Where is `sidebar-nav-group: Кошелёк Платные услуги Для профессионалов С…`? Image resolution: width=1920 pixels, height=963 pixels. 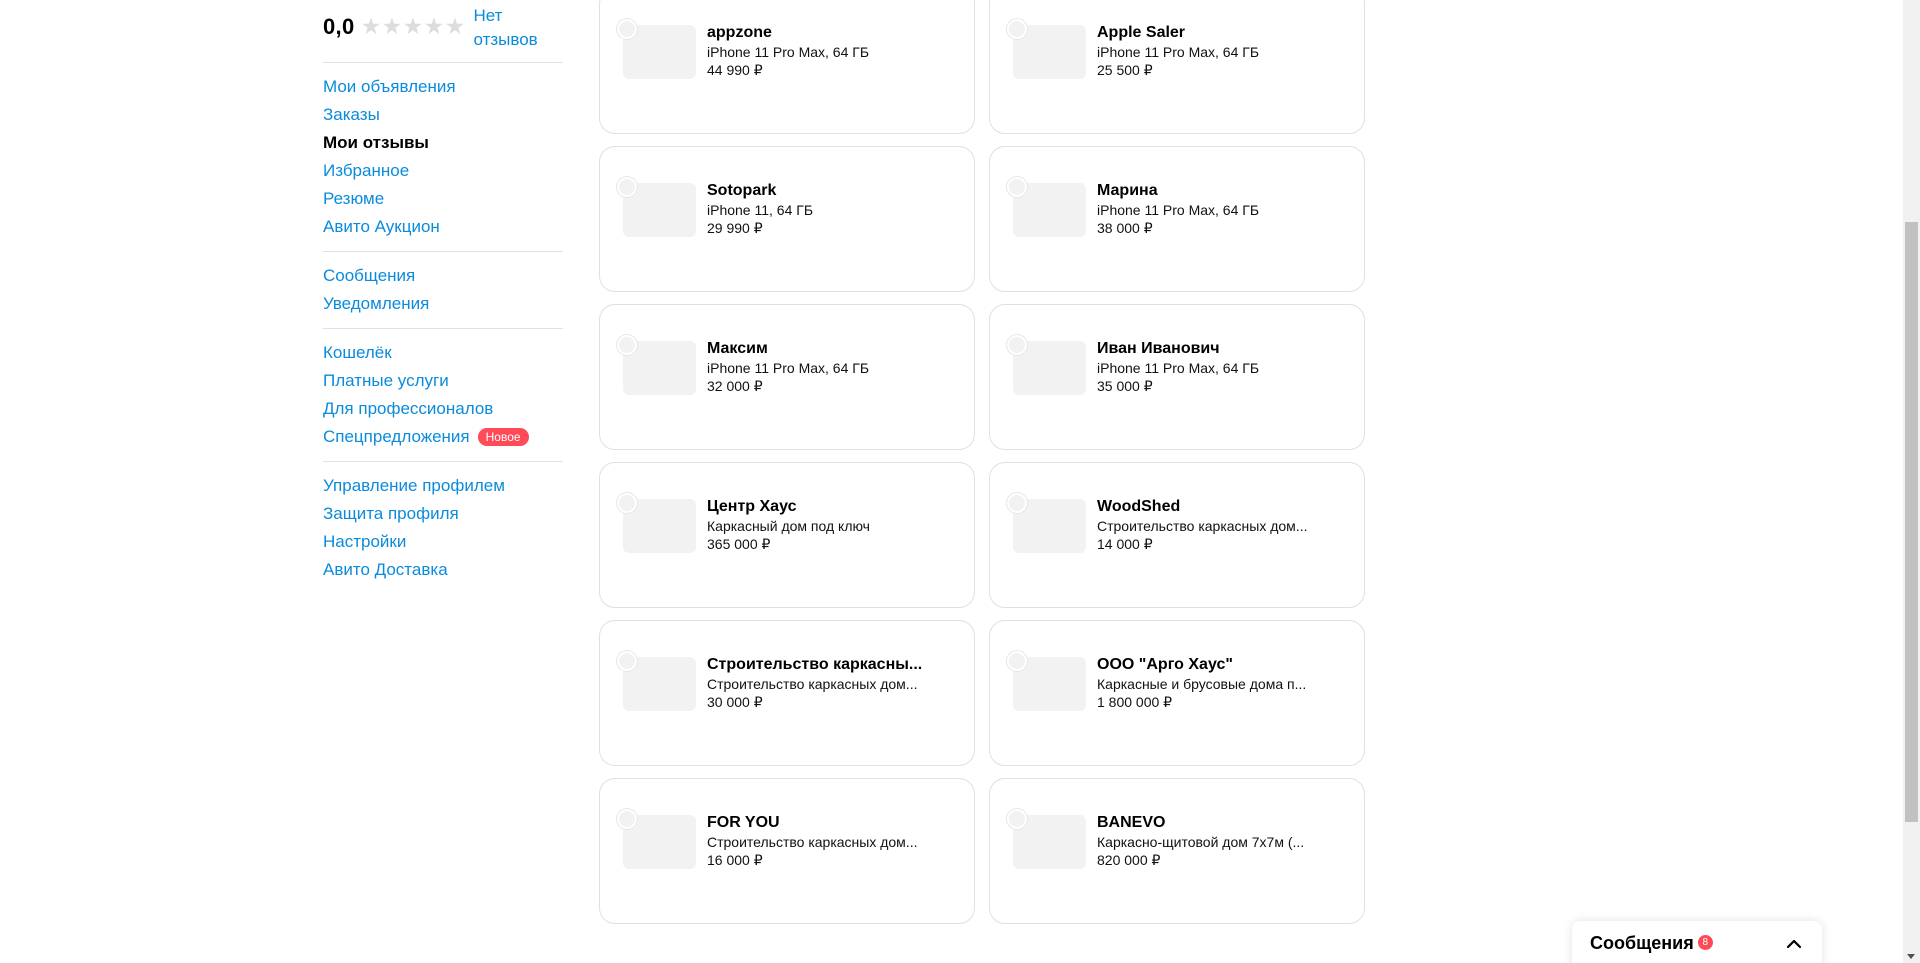
sidebar-nav-group: Кошелёк Платные услуги Для профессионалов С… is located at coordinates (443, 395).